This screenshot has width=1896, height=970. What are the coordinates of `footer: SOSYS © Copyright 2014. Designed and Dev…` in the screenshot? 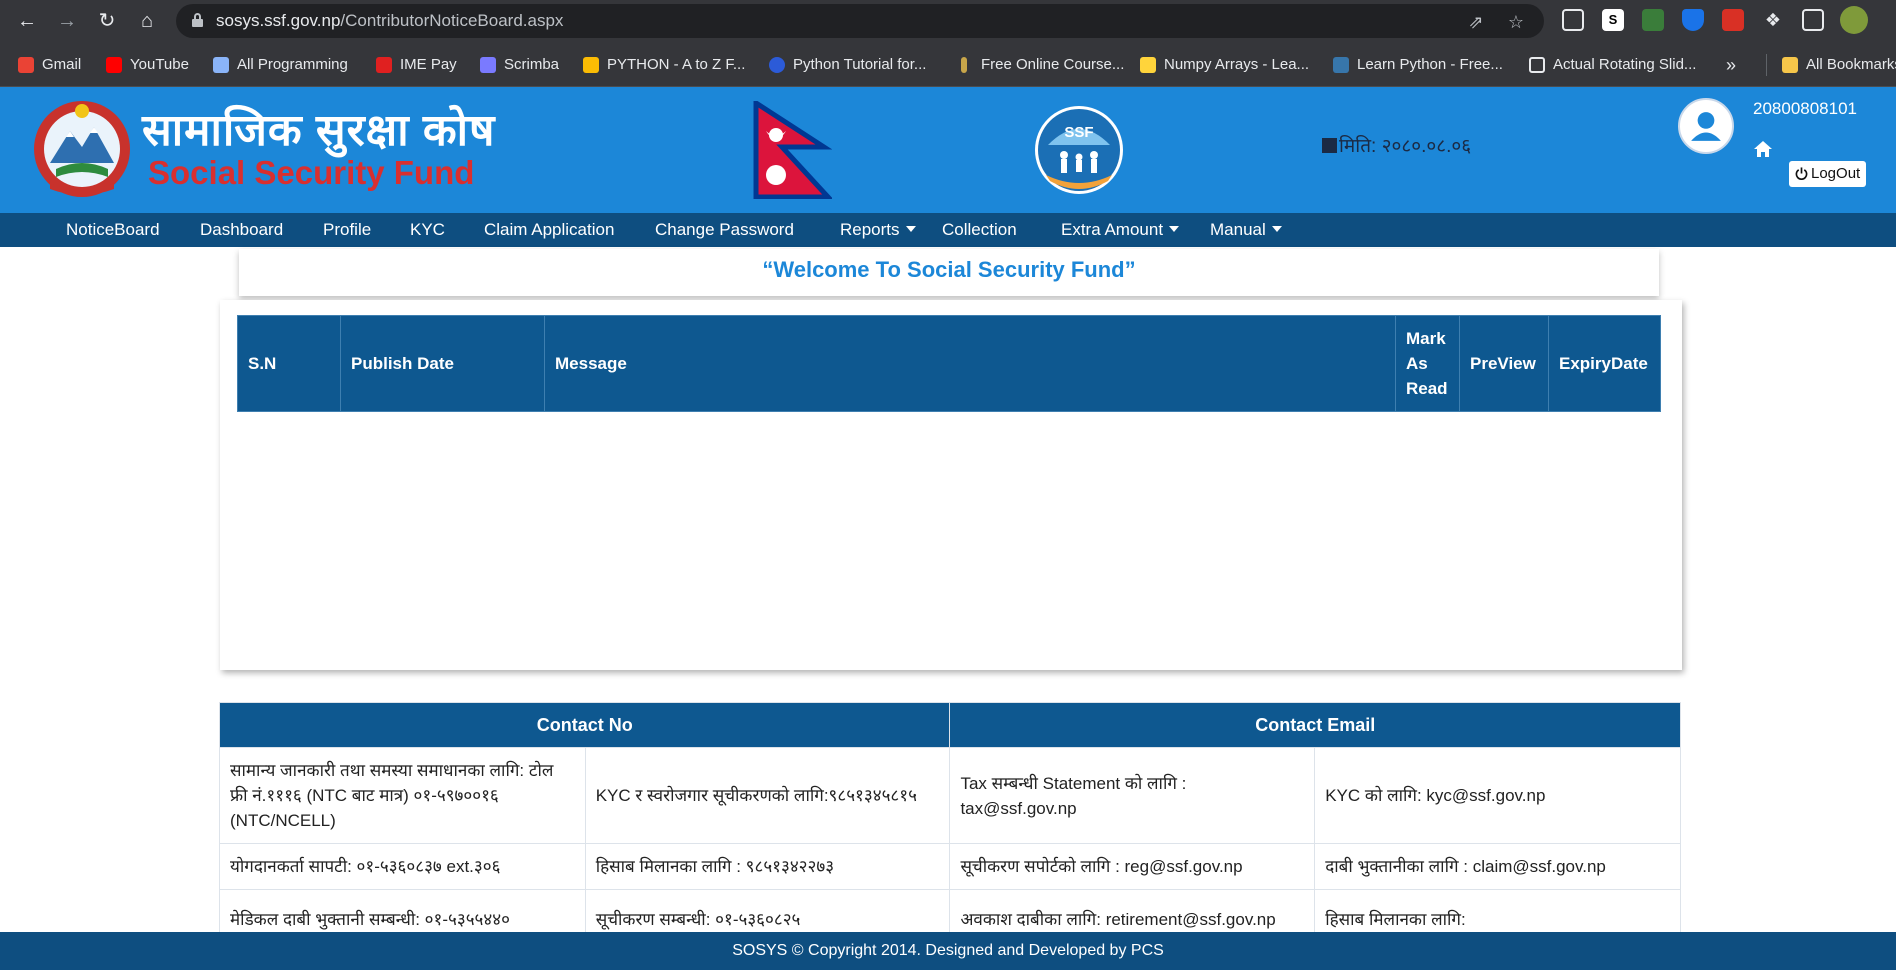 It's located at (948, 951).